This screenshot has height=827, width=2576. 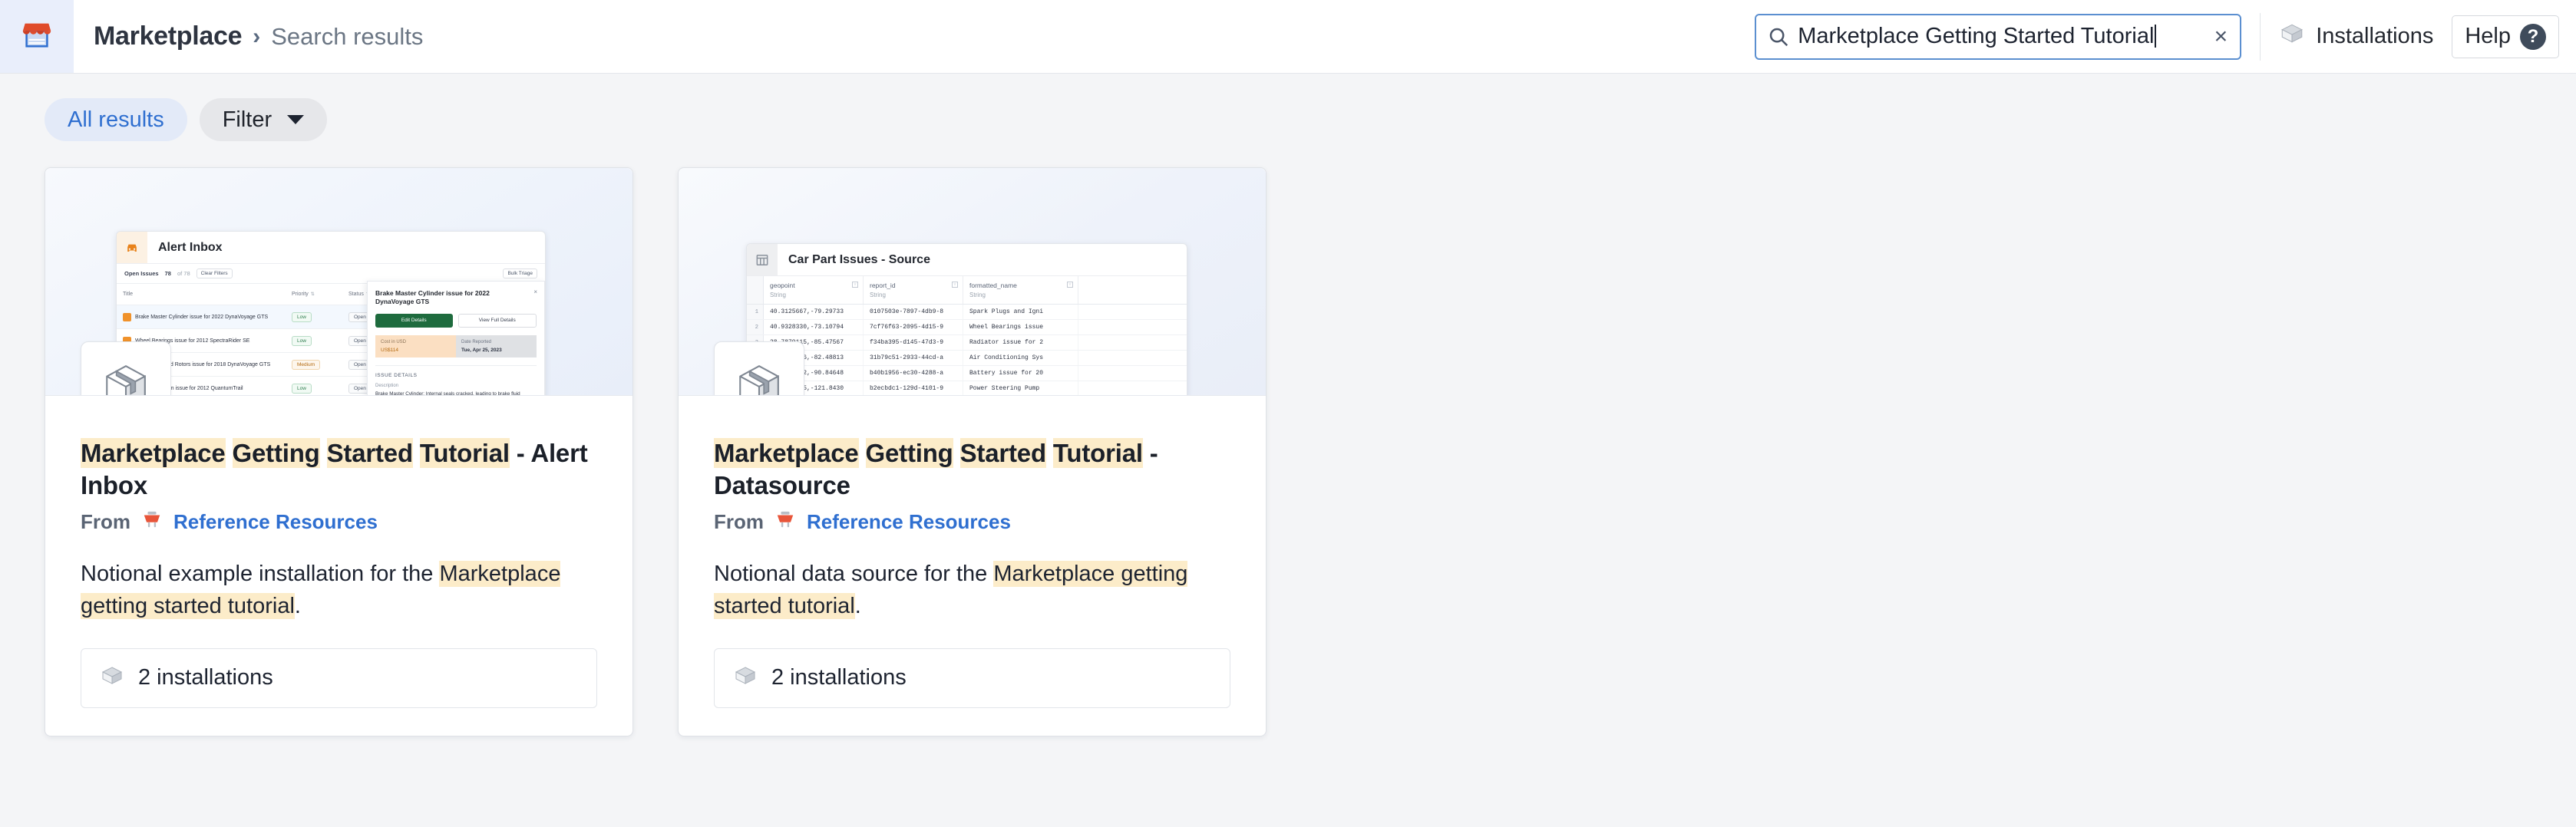 I want to click on preview-app-title: Alert Inbox, so click(x=190, y=247).